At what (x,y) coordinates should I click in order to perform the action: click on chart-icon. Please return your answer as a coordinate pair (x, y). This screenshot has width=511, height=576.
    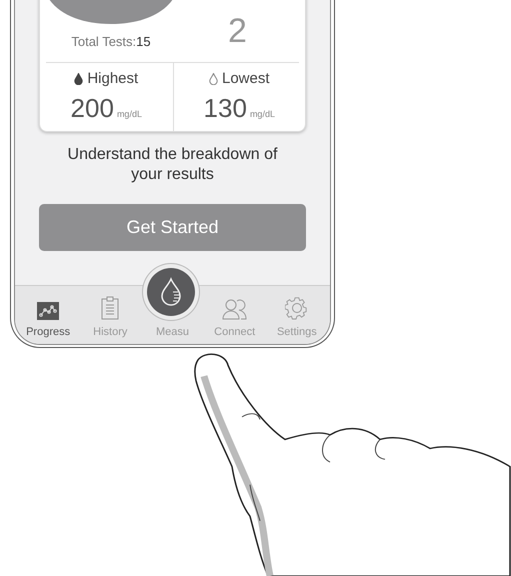
    Looking at the image, I should click on (48, 311).